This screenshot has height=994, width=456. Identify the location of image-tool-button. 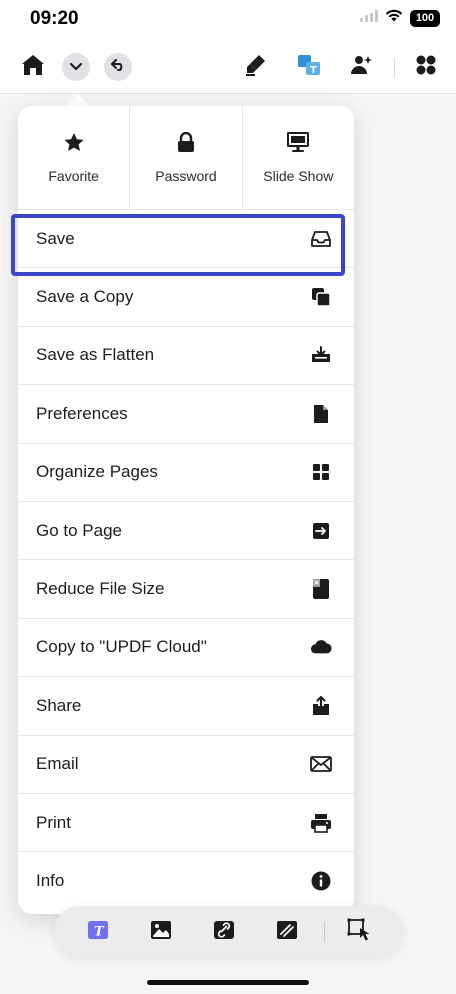
(161, 932).